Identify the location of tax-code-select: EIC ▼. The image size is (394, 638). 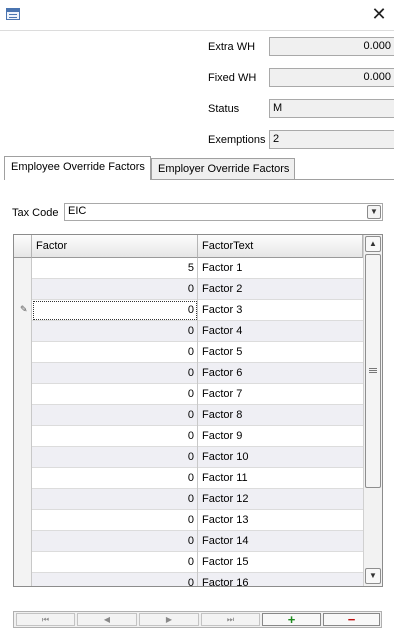
(223, 212).